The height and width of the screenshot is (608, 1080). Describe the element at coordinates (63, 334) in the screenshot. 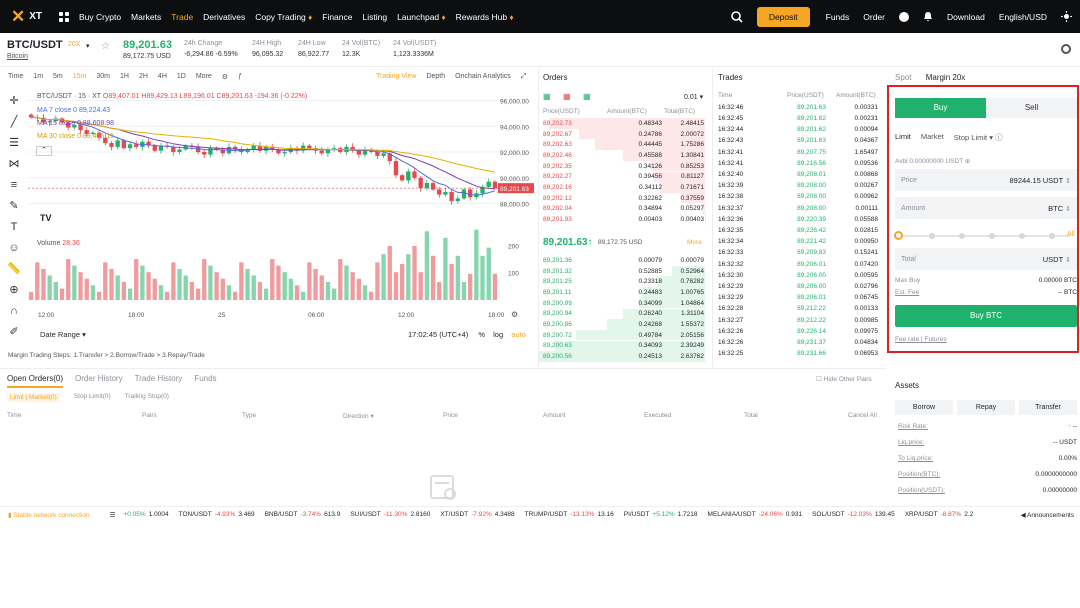

I see `date-range-dropdown: Date Range ▾` at that location.